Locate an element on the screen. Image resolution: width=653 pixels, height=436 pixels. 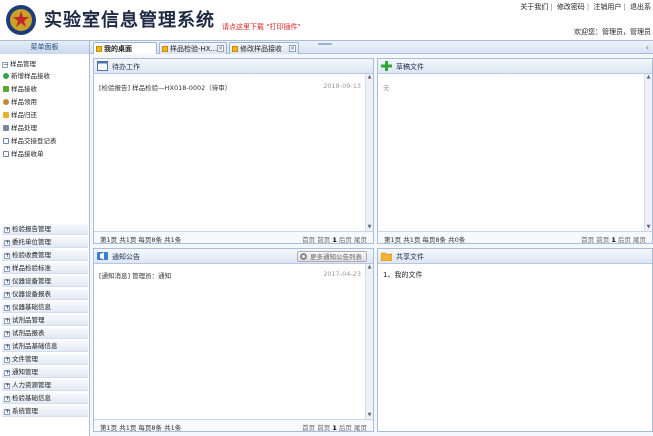
more-notices-button: 更多通知公告列表 is located at coordinates (332, 256).